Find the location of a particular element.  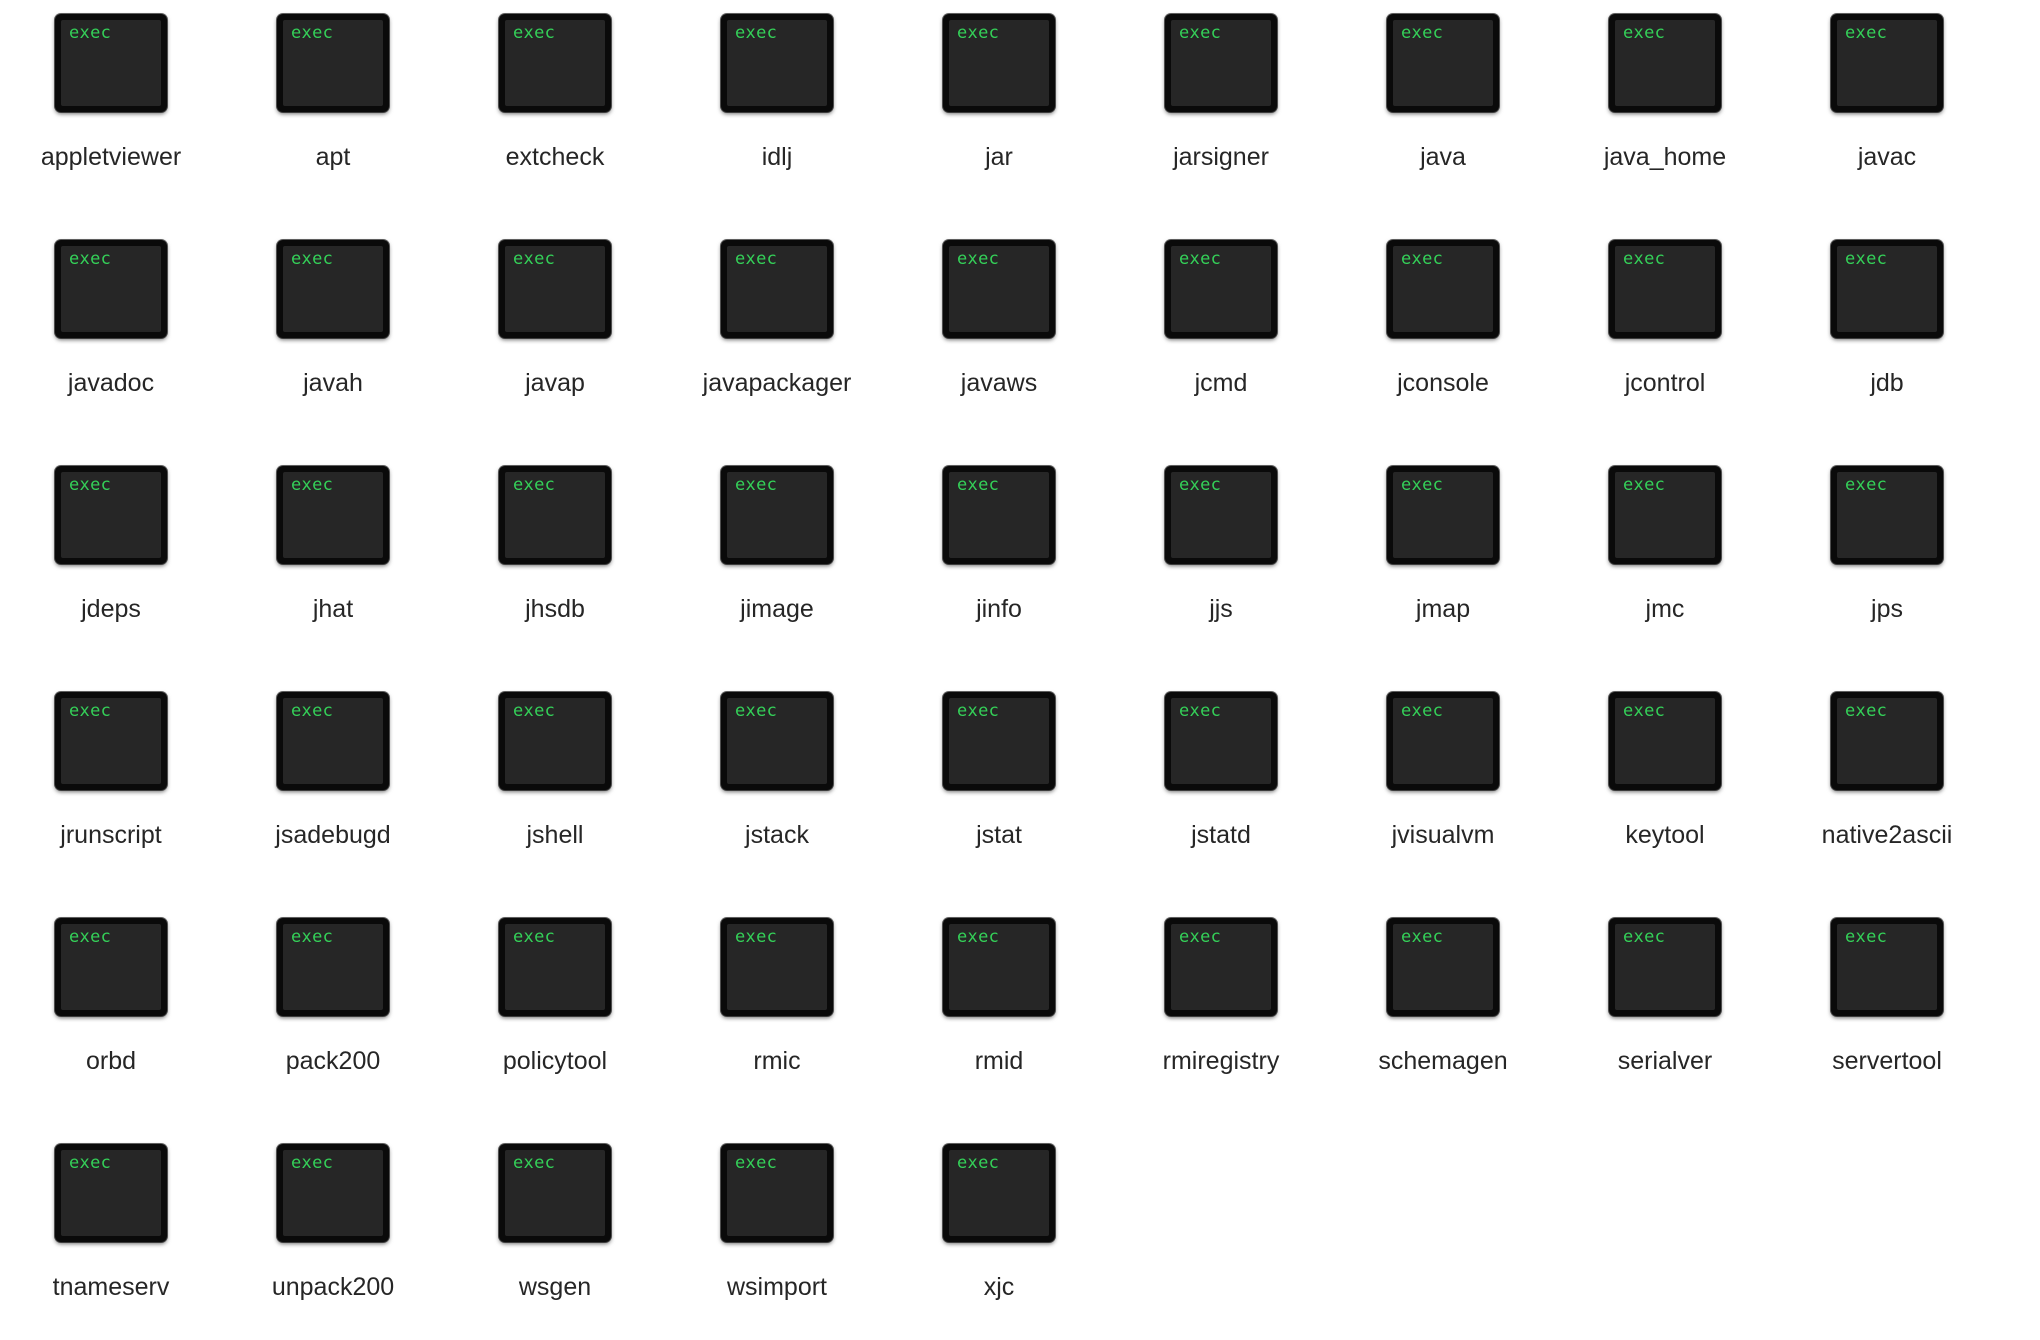

file-item: exec jinfo is located at coordinates (999, 557).